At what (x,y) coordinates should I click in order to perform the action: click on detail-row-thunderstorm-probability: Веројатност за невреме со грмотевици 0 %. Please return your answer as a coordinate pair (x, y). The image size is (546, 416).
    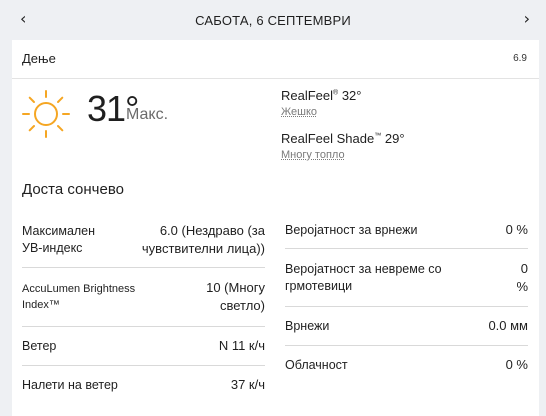
    Looking at the image, I should click on (406, 278).